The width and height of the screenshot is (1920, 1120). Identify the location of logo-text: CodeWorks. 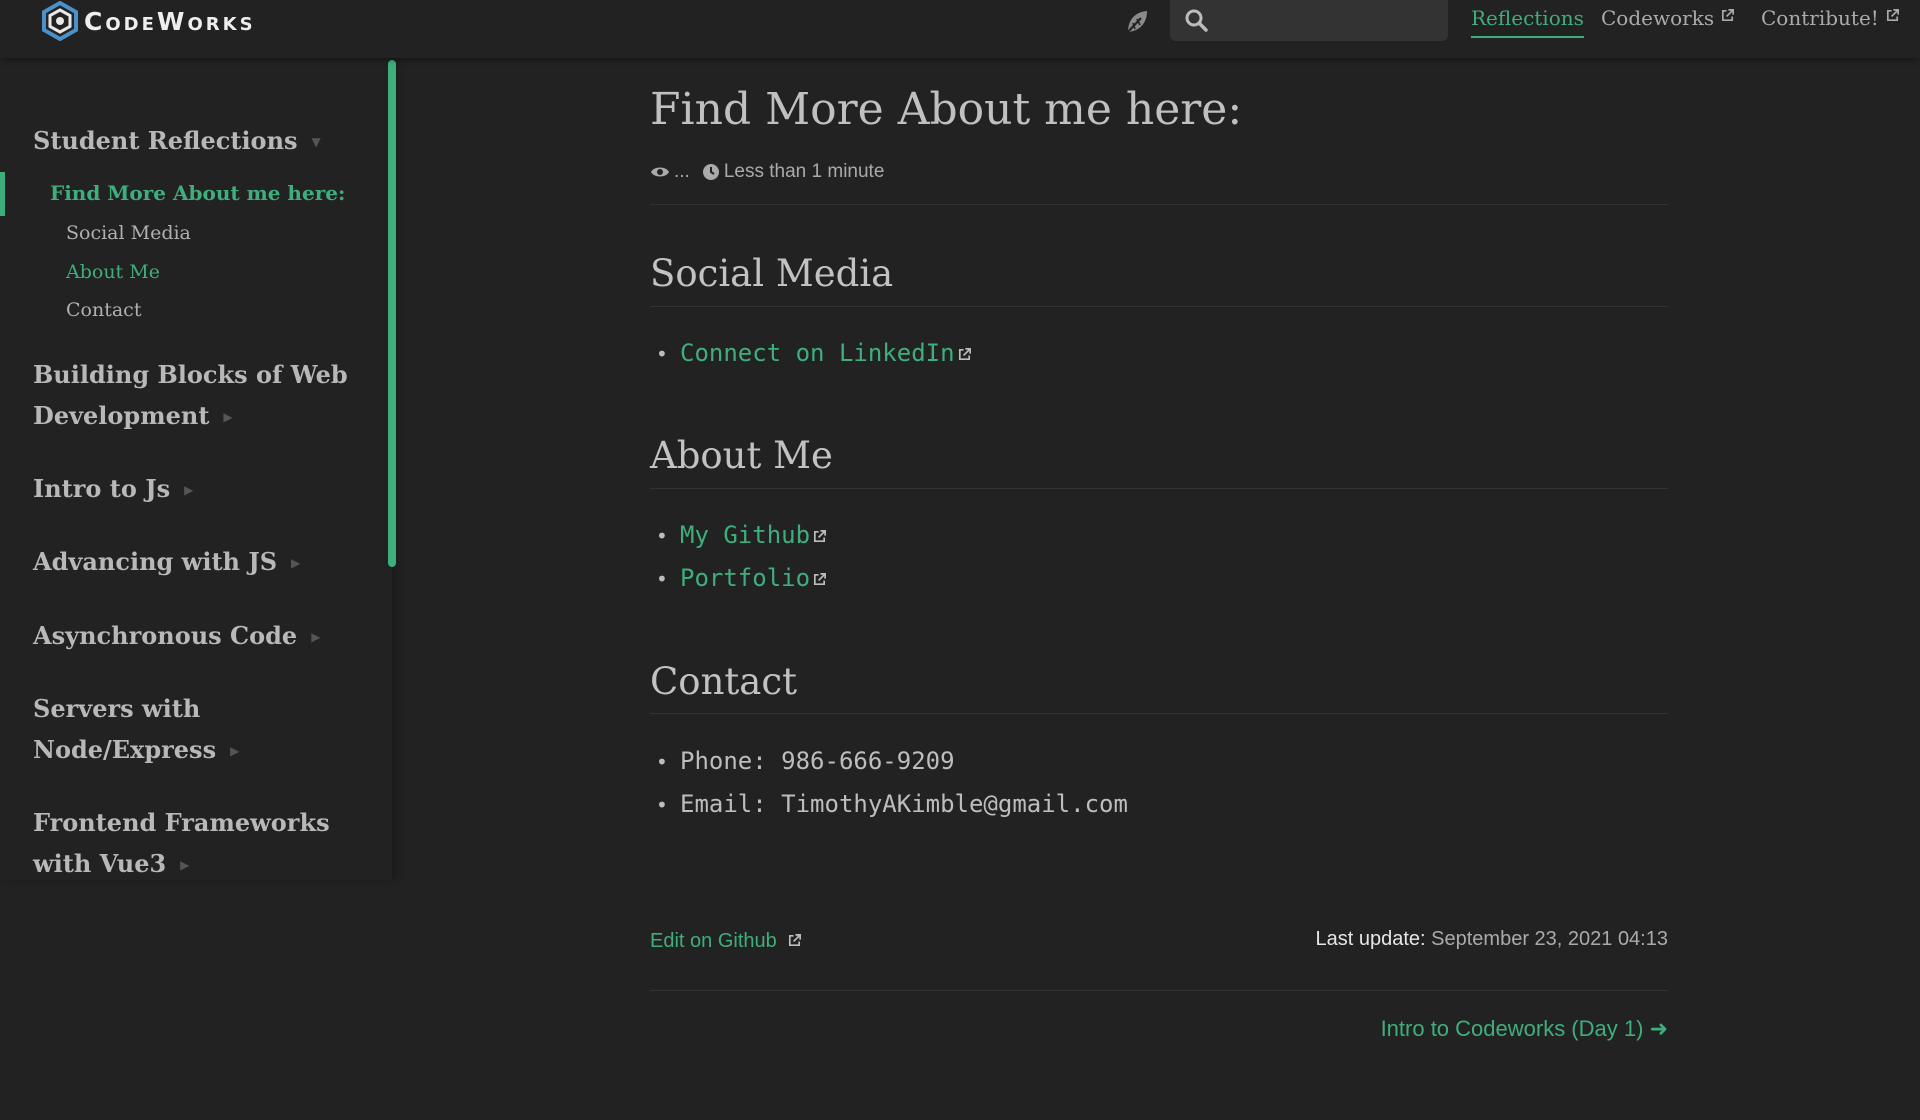
(170, 21).